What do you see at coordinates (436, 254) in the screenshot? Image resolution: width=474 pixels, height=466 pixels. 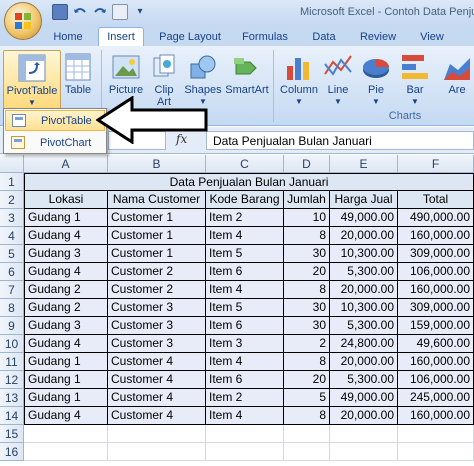 I see `table-cell: 309,000.00` at bounding box center [436, 254].